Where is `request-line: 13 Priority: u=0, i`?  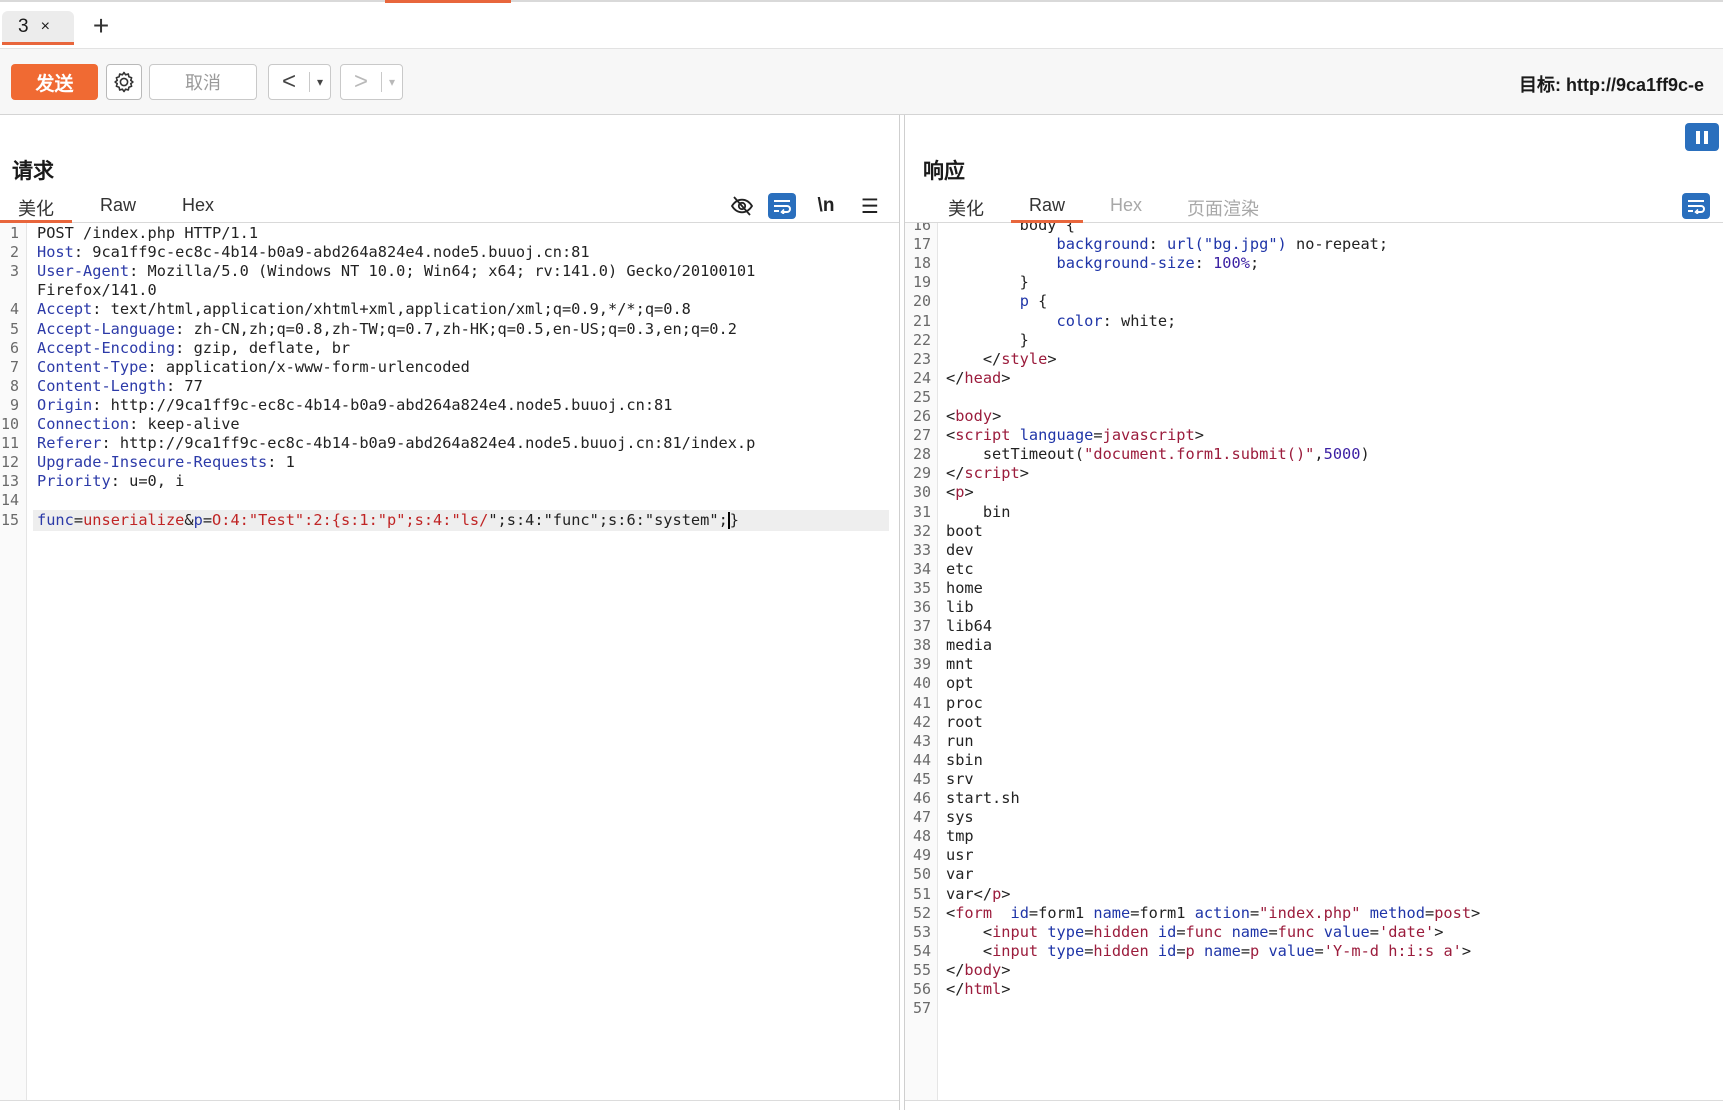 request-line: 13 Priority: u=0, i is located at coordinates (449, 481).